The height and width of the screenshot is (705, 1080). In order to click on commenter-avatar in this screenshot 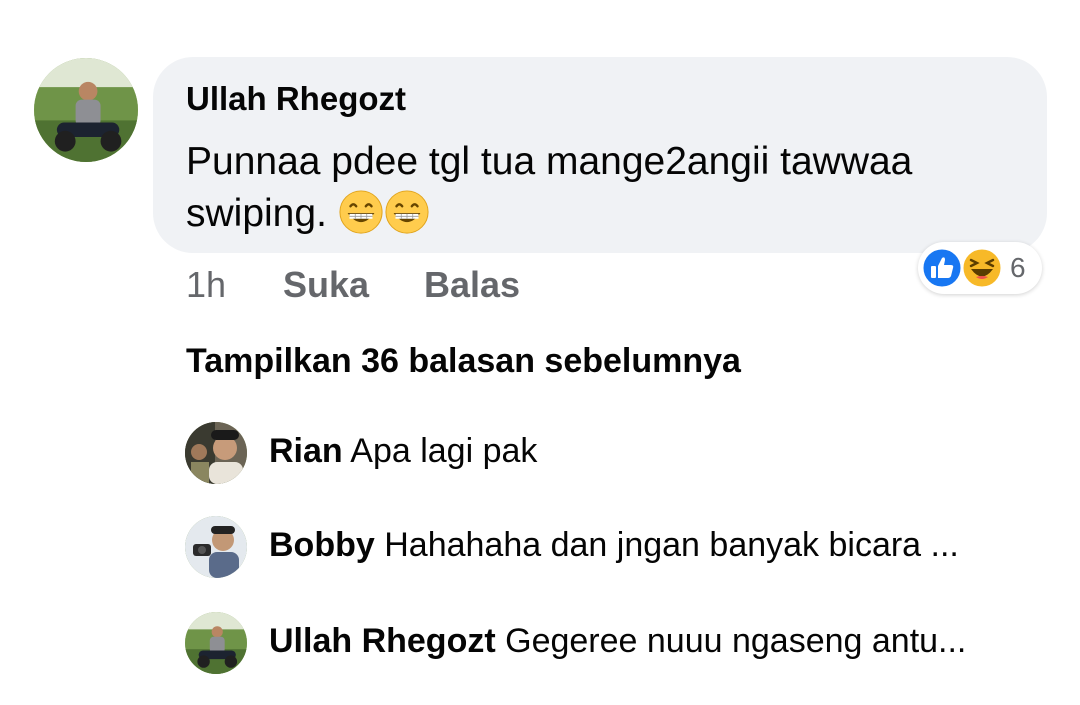, I will do `click(86, 110)`.